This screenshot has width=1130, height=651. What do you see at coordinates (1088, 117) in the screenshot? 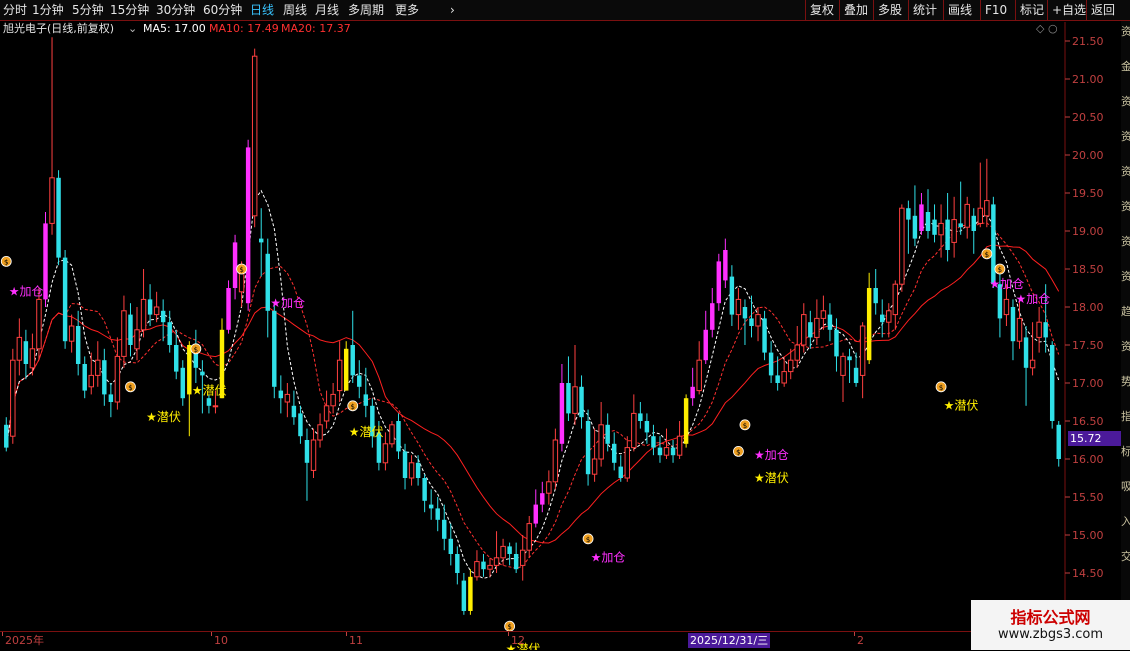
I see `y-tick-label: 20.50` at bounding box center [1088, 117].